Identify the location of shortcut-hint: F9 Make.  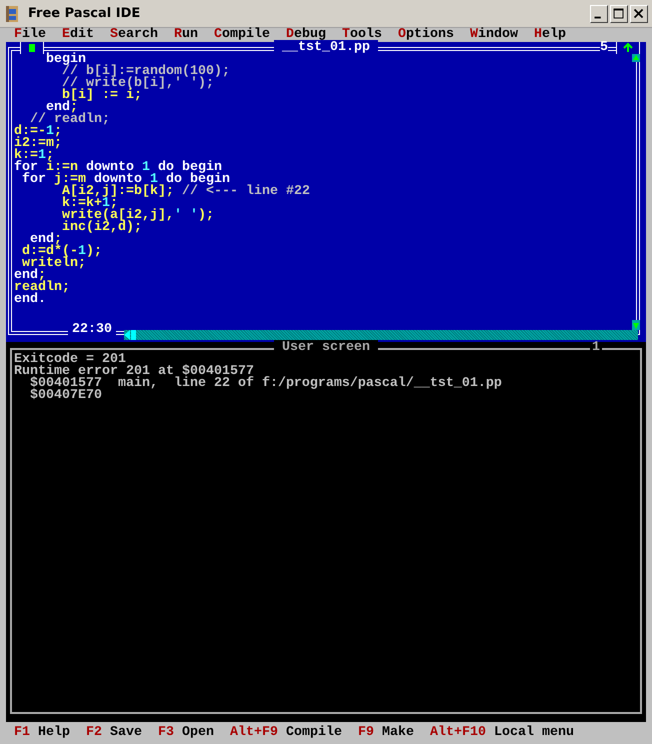
(386, 733).